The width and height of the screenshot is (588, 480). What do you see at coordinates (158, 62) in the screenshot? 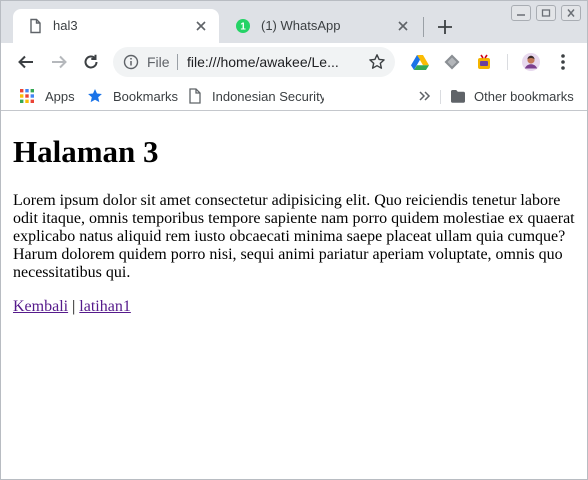
I see `scheme-label: File` at bounding box center [158, 62].